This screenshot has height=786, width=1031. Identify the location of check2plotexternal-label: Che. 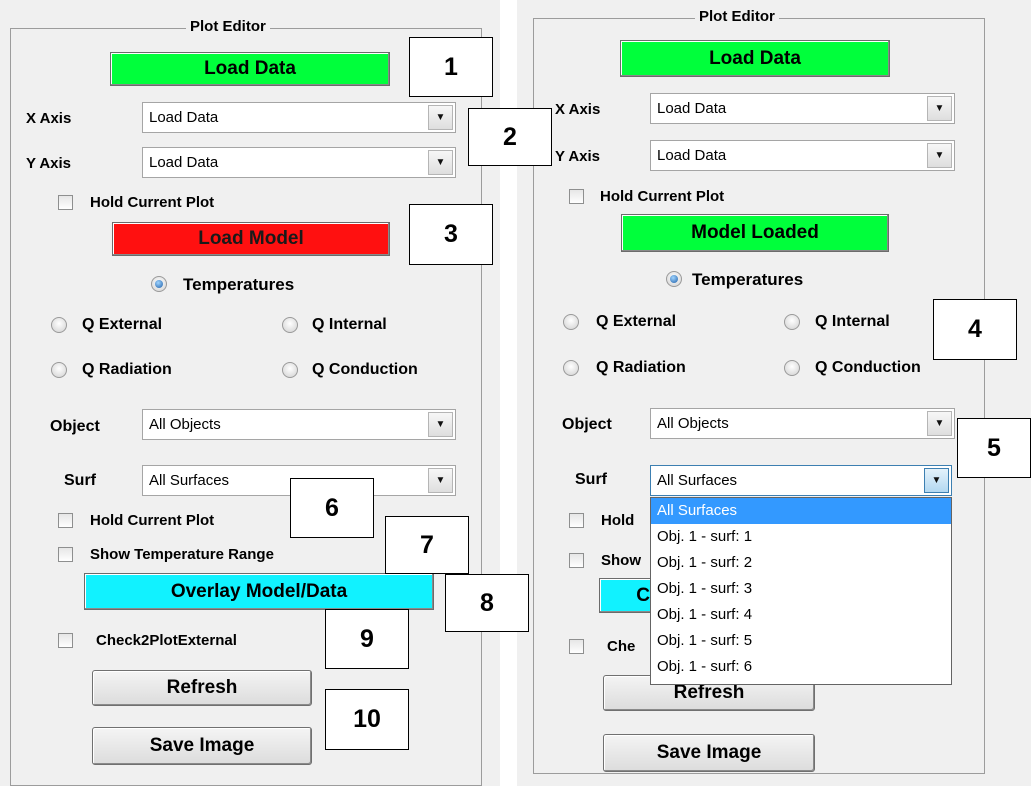
(621, 646).